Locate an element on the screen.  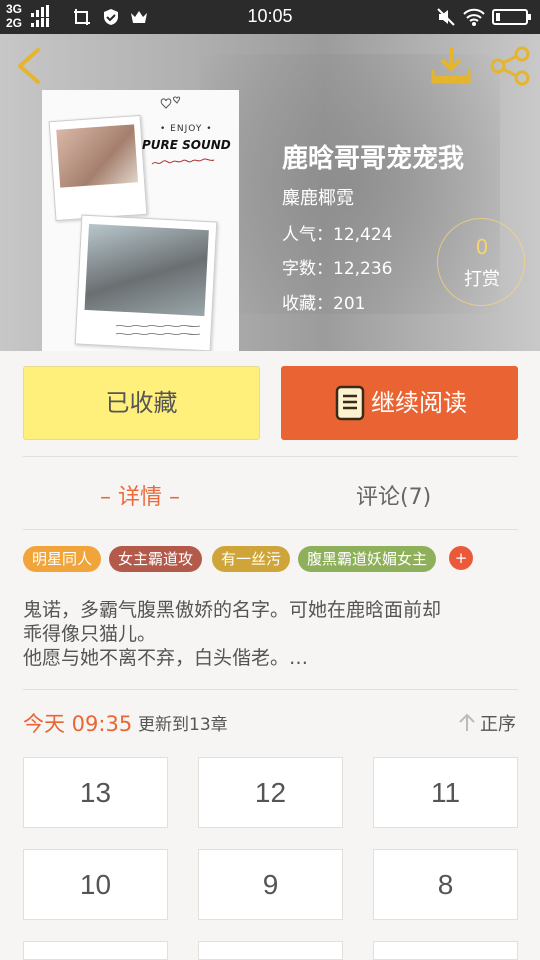
cover-pure-sound-text: PURE SOUND is located at coordinates (186, 145).